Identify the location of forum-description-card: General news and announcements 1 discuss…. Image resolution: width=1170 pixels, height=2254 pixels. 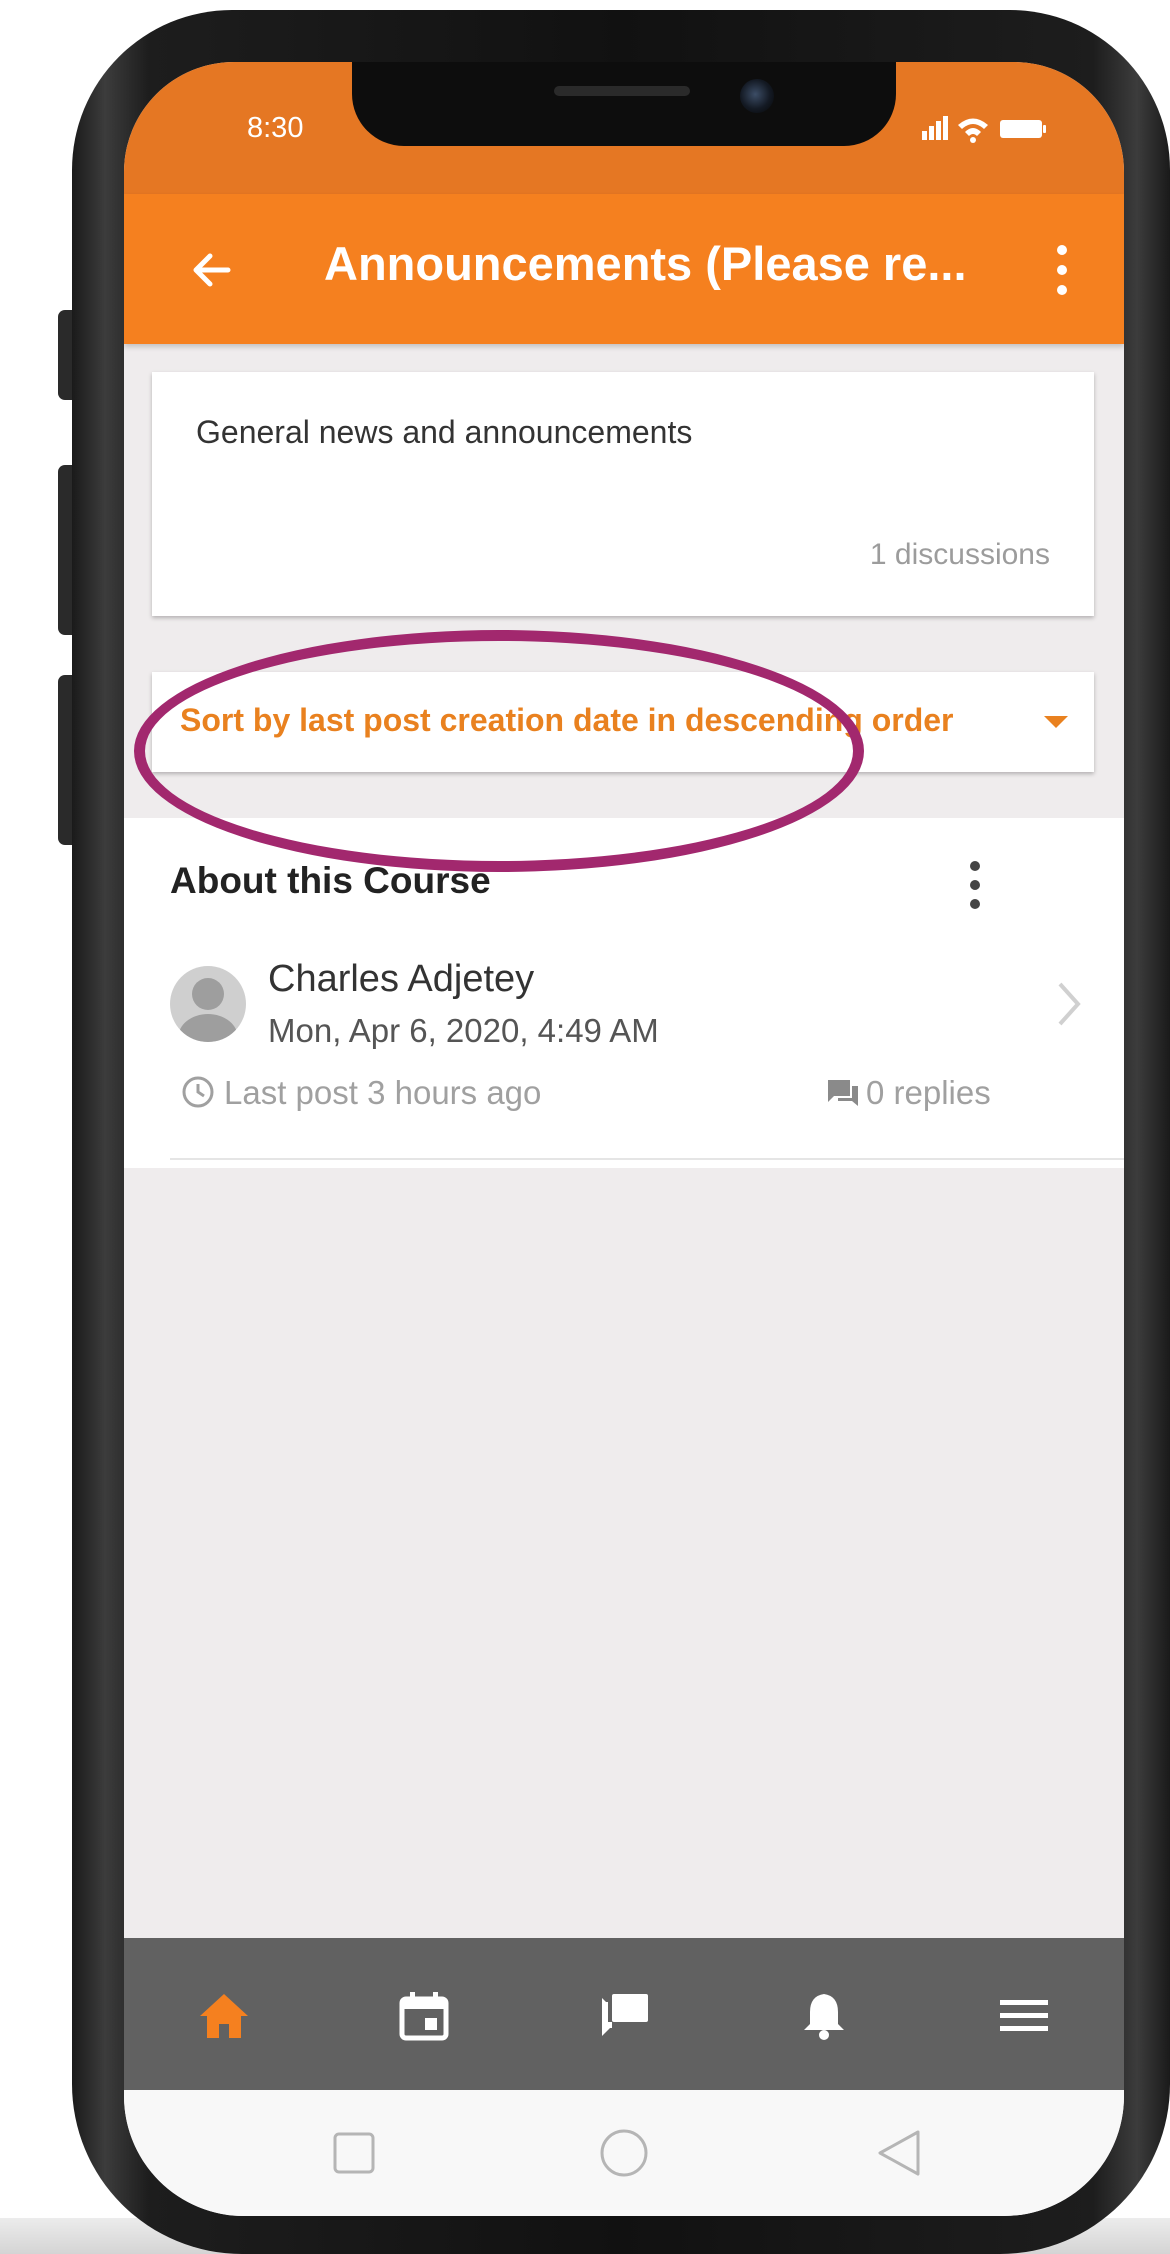
(623, 494).